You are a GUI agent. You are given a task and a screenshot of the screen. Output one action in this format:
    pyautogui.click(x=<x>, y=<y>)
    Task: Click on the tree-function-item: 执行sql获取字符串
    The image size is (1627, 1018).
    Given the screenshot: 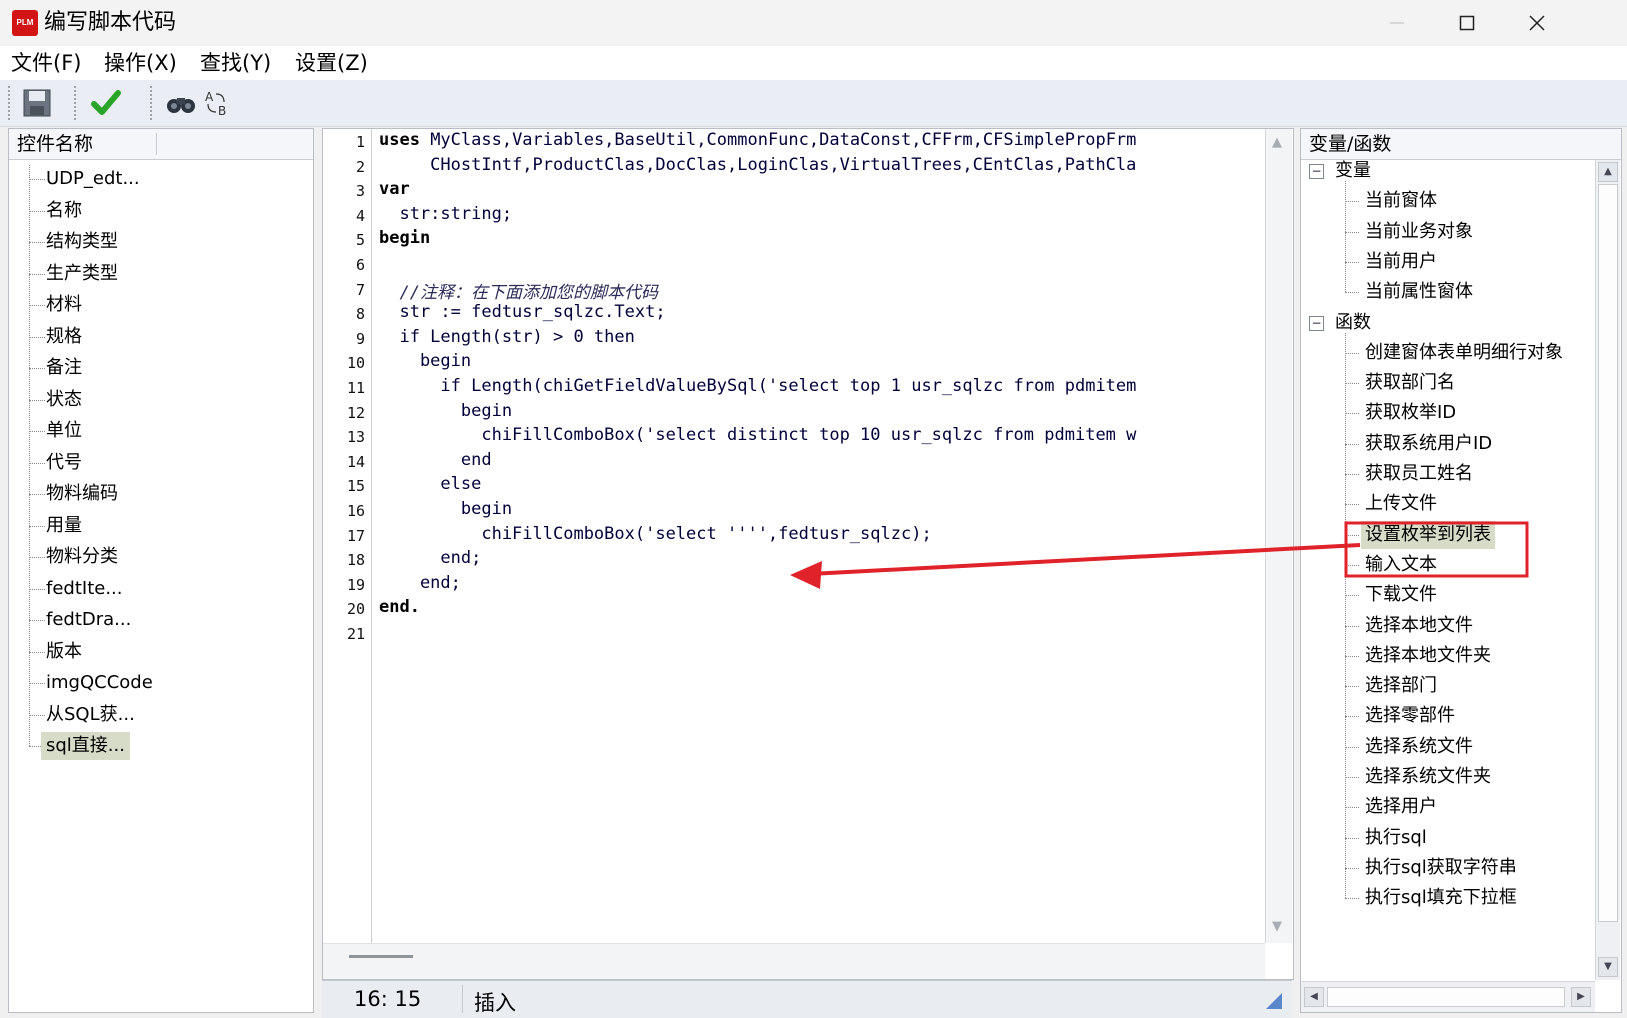 What is the action you would take?
    pyautogui.click(x=1441, y=868)
    